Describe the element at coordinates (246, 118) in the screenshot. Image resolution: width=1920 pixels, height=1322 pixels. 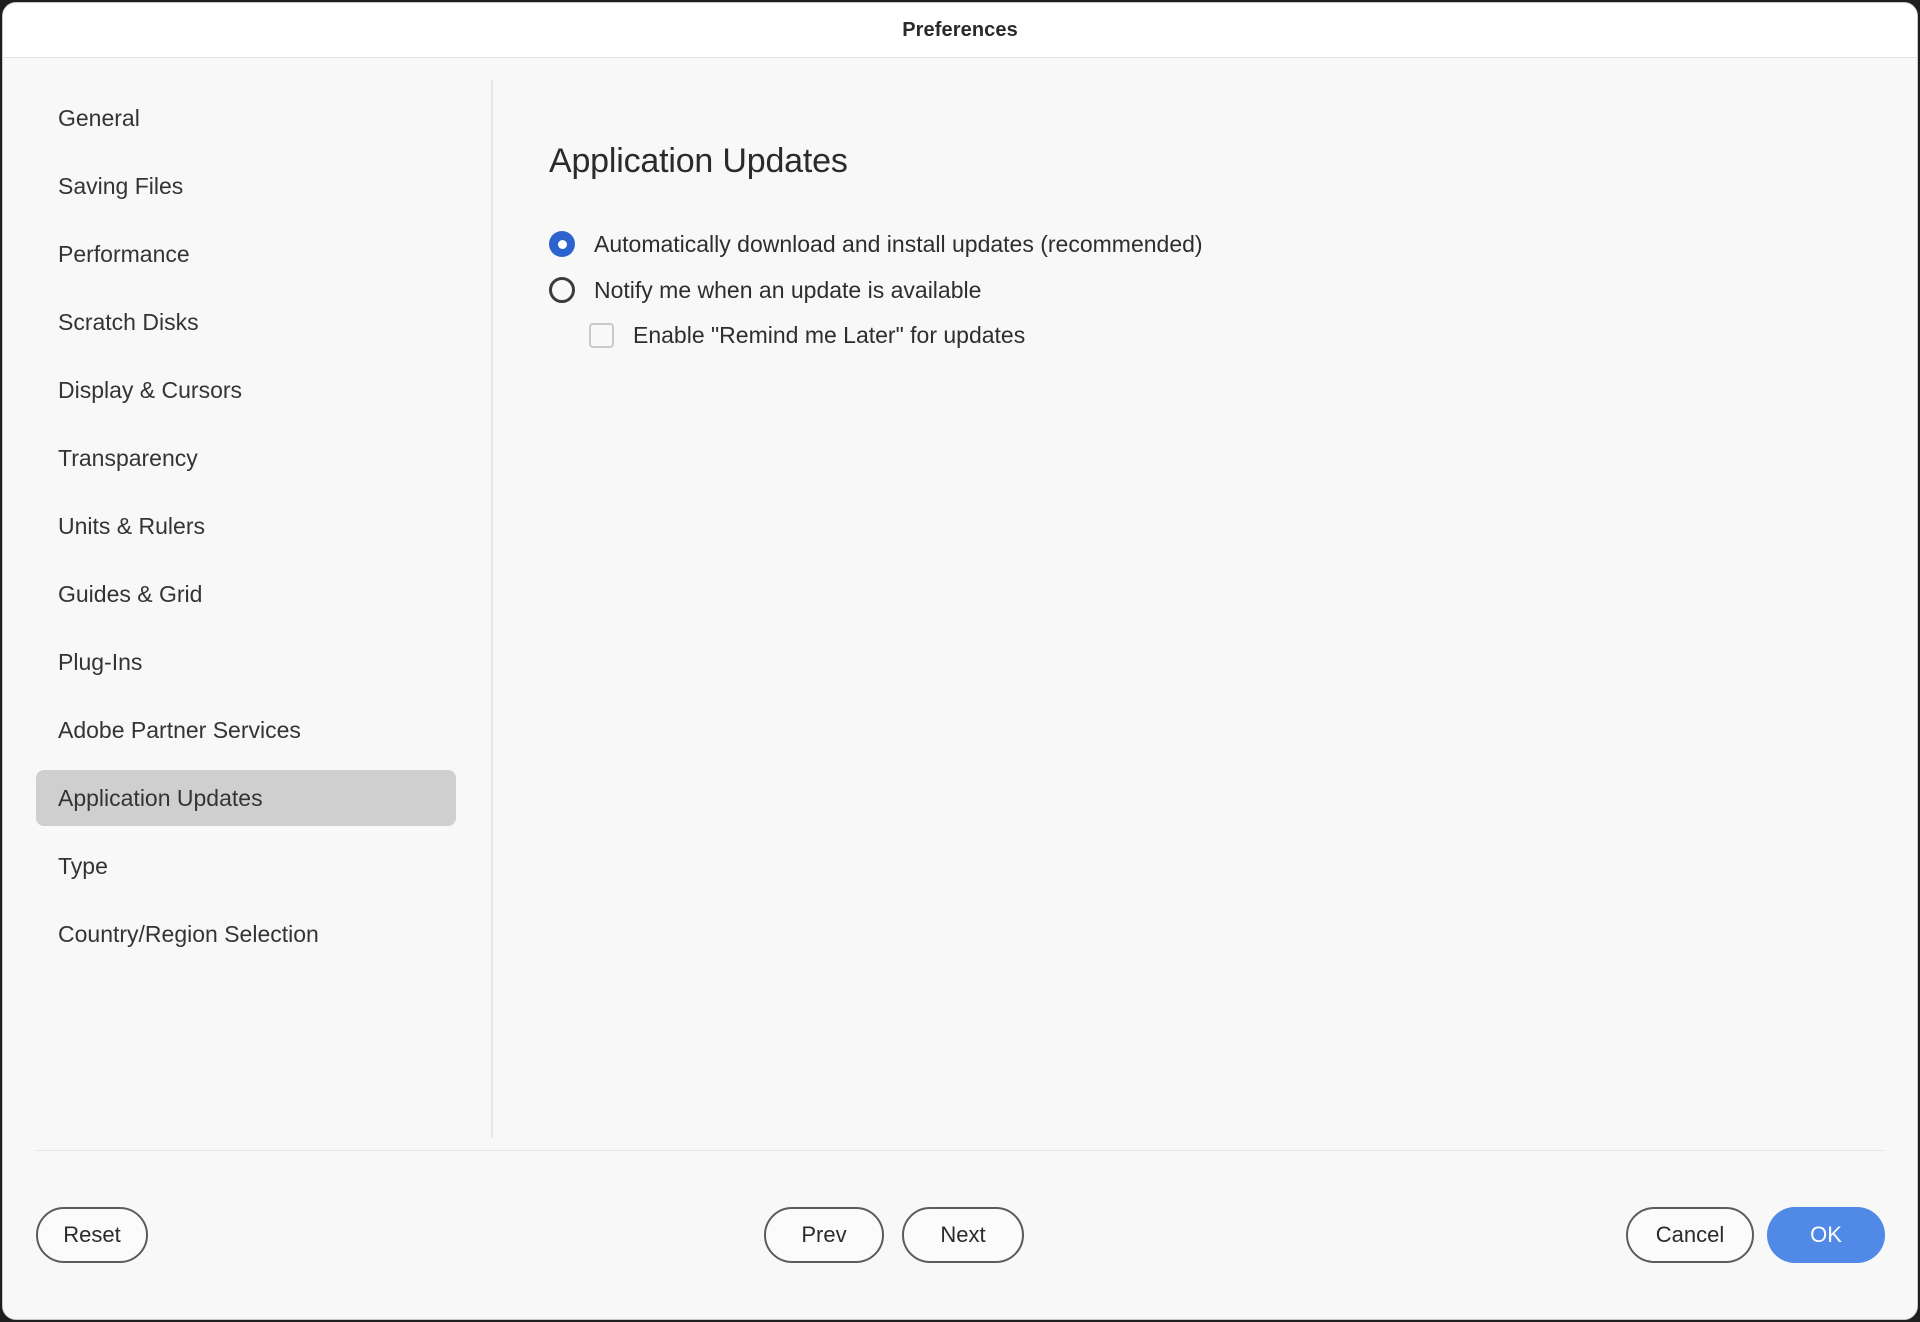
I see `sidebar-item-general: General` at that location.